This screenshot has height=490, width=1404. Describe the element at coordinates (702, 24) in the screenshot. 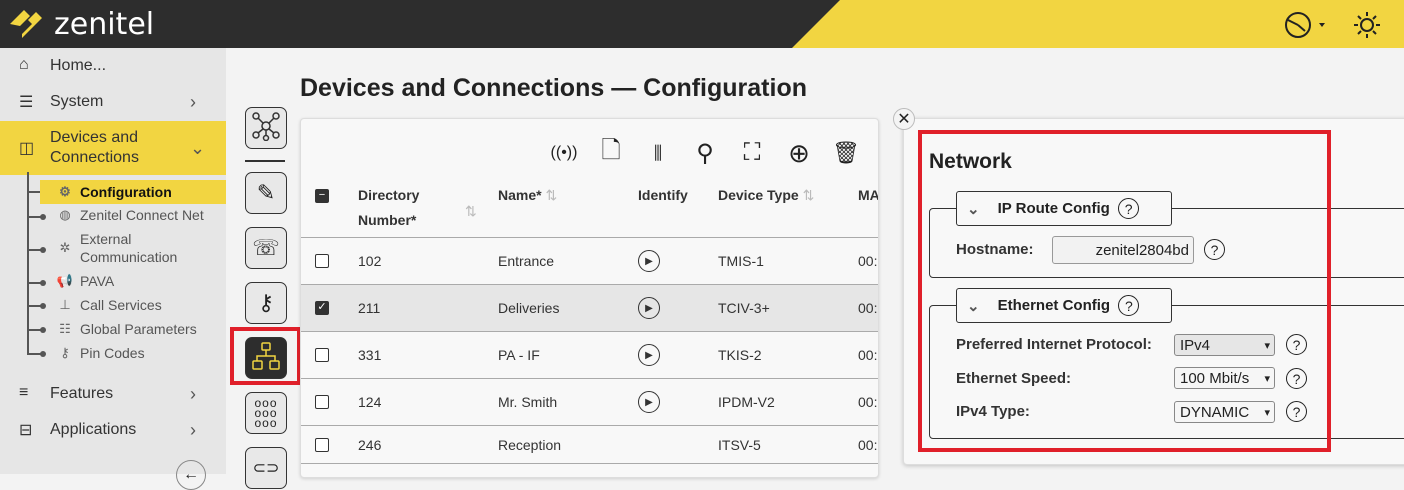

I see `top-header: zenitel` at that location.